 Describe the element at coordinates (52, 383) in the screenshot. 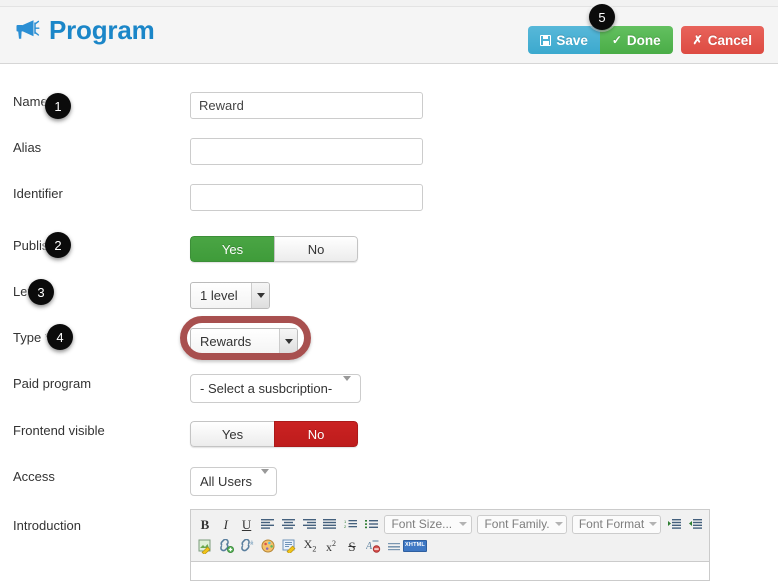

I see `label-paid-program: Paid program` at that location.